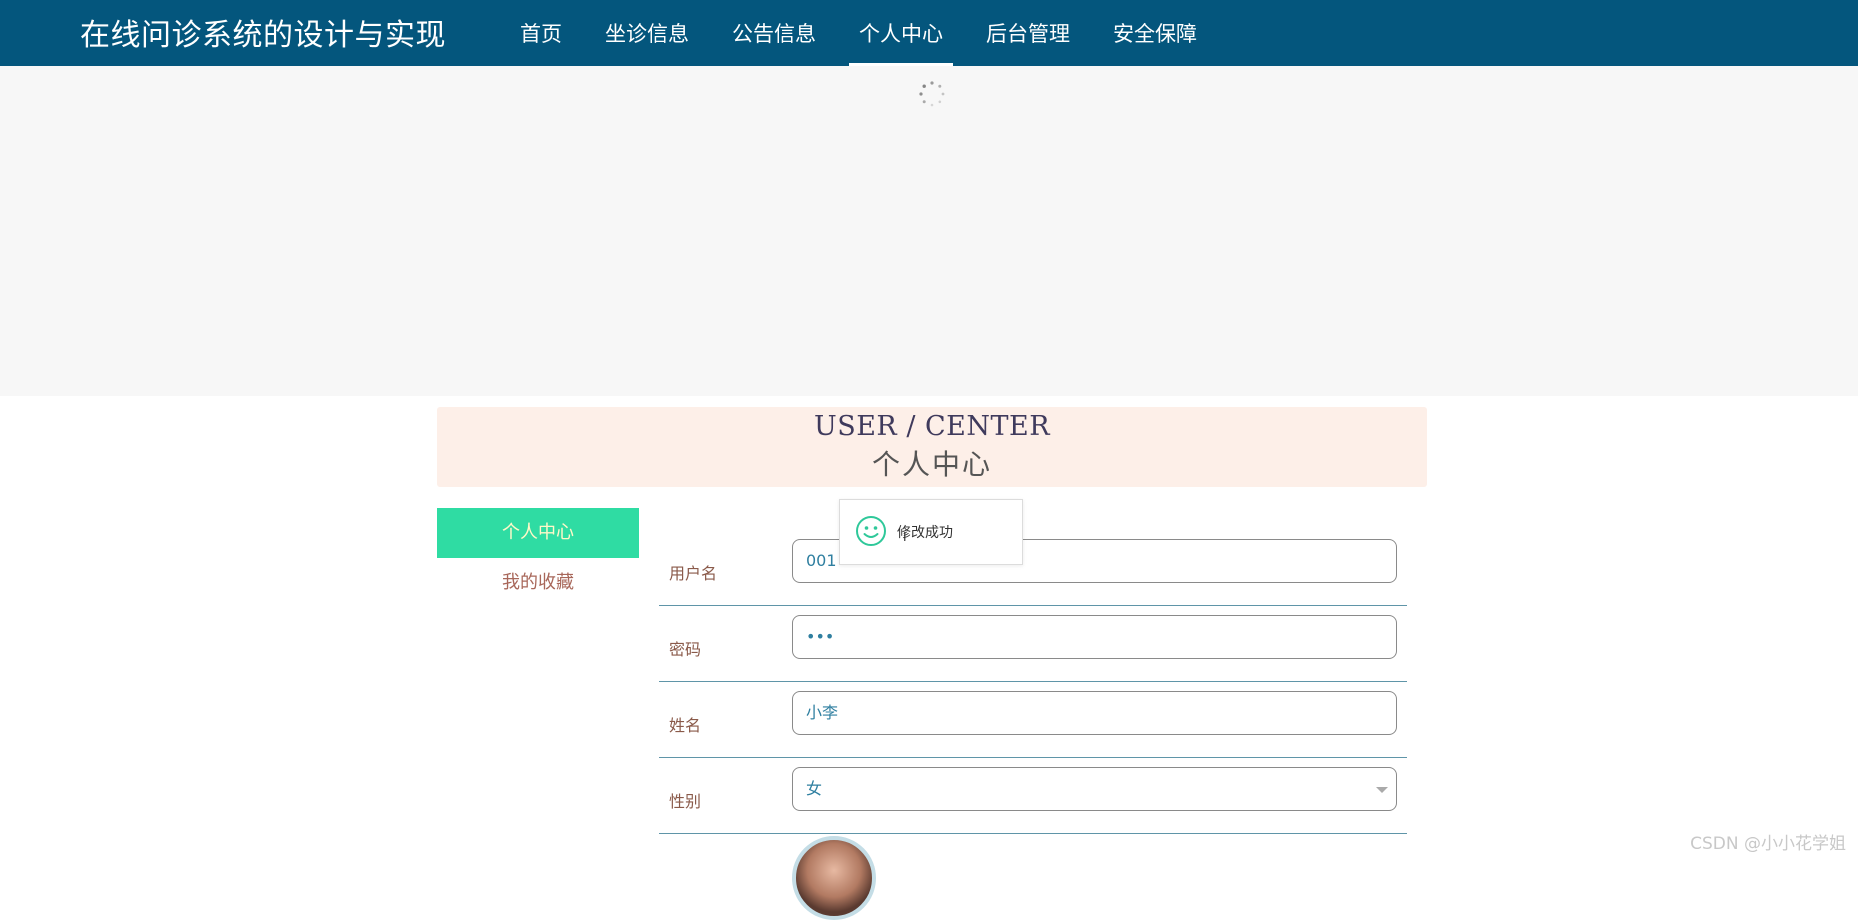 This screenshot has height=920, width=1858. I want to click on gender-select: 女, so click(1094, 789).